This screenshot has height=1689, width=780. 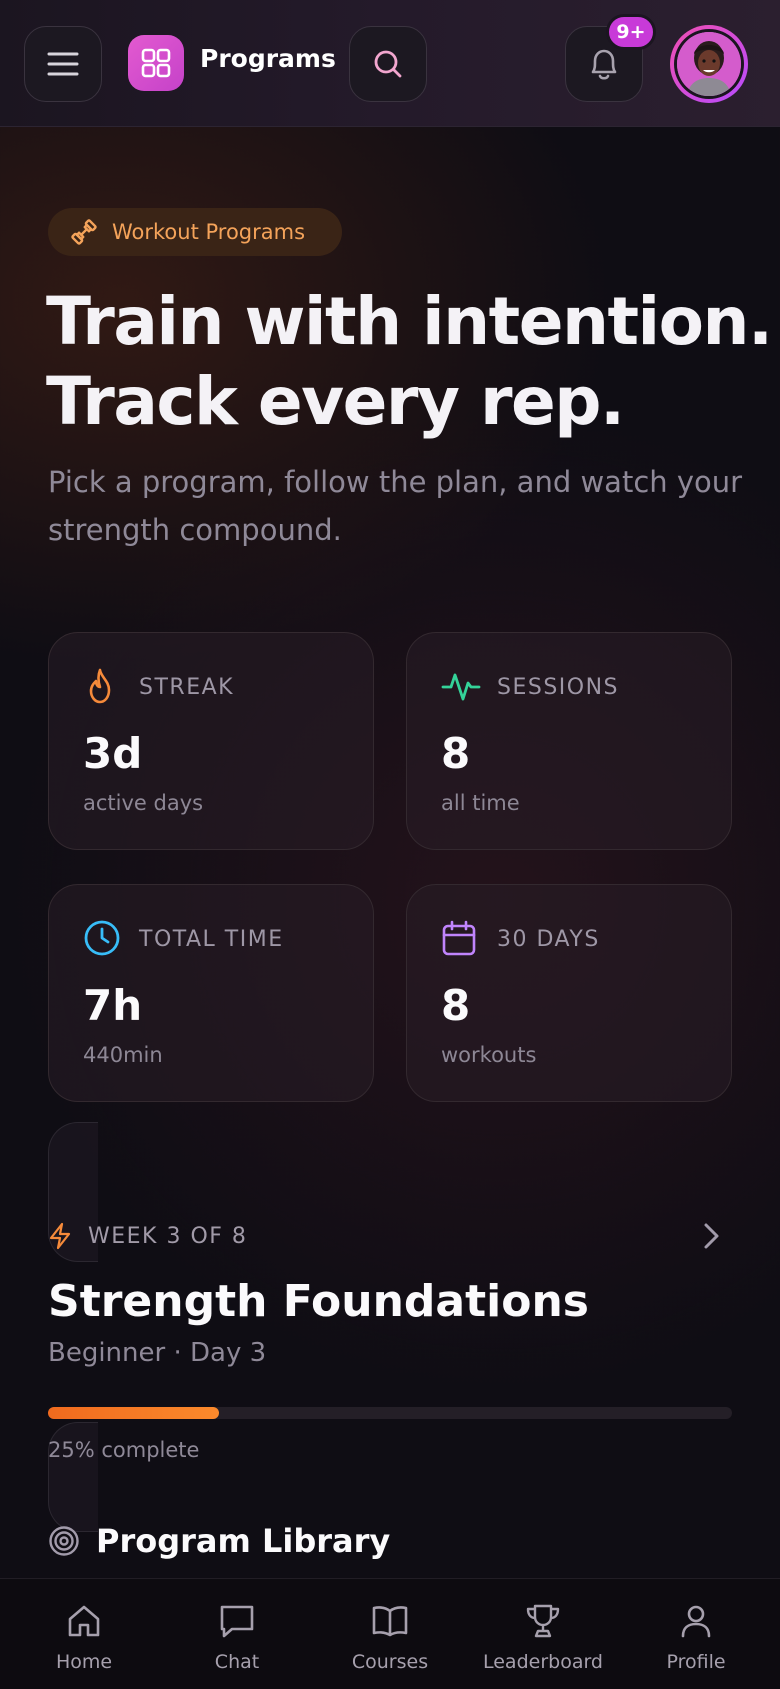 I want to click on clock-icon, so click(x=102, y=938).